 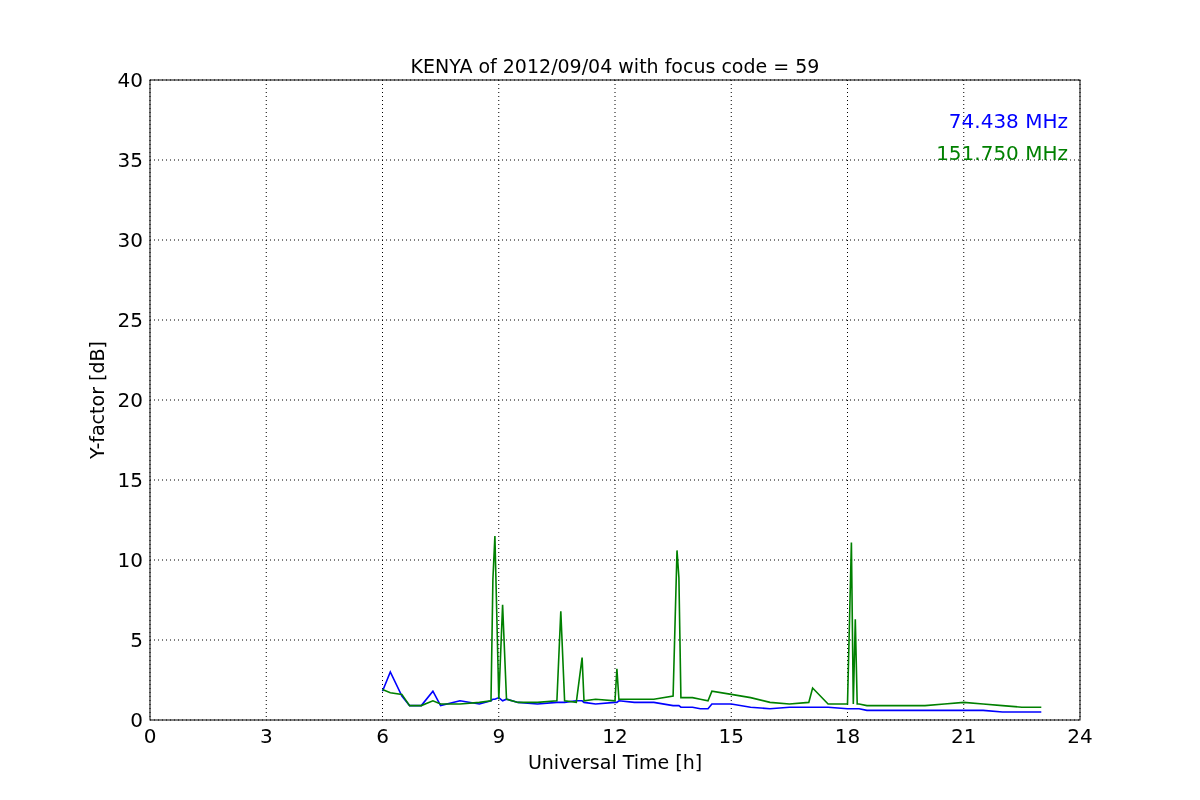 What do you see at coordinates (499, 736) in the screenshot?
I see `x-tick-label: 9` at bounding box center [499, 736].